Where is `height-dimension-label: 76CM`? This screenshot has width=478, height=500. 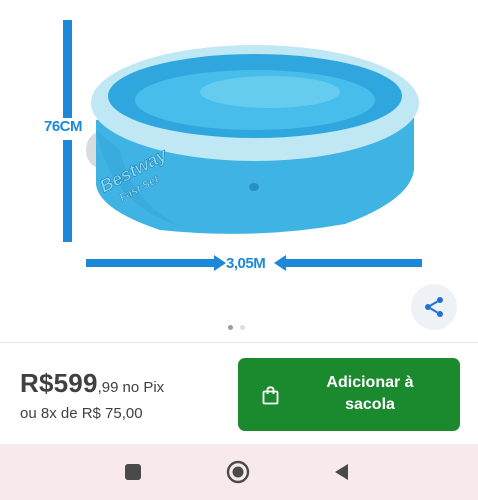
height-dimension-label: 76CM is located at coordinates (63, 126).